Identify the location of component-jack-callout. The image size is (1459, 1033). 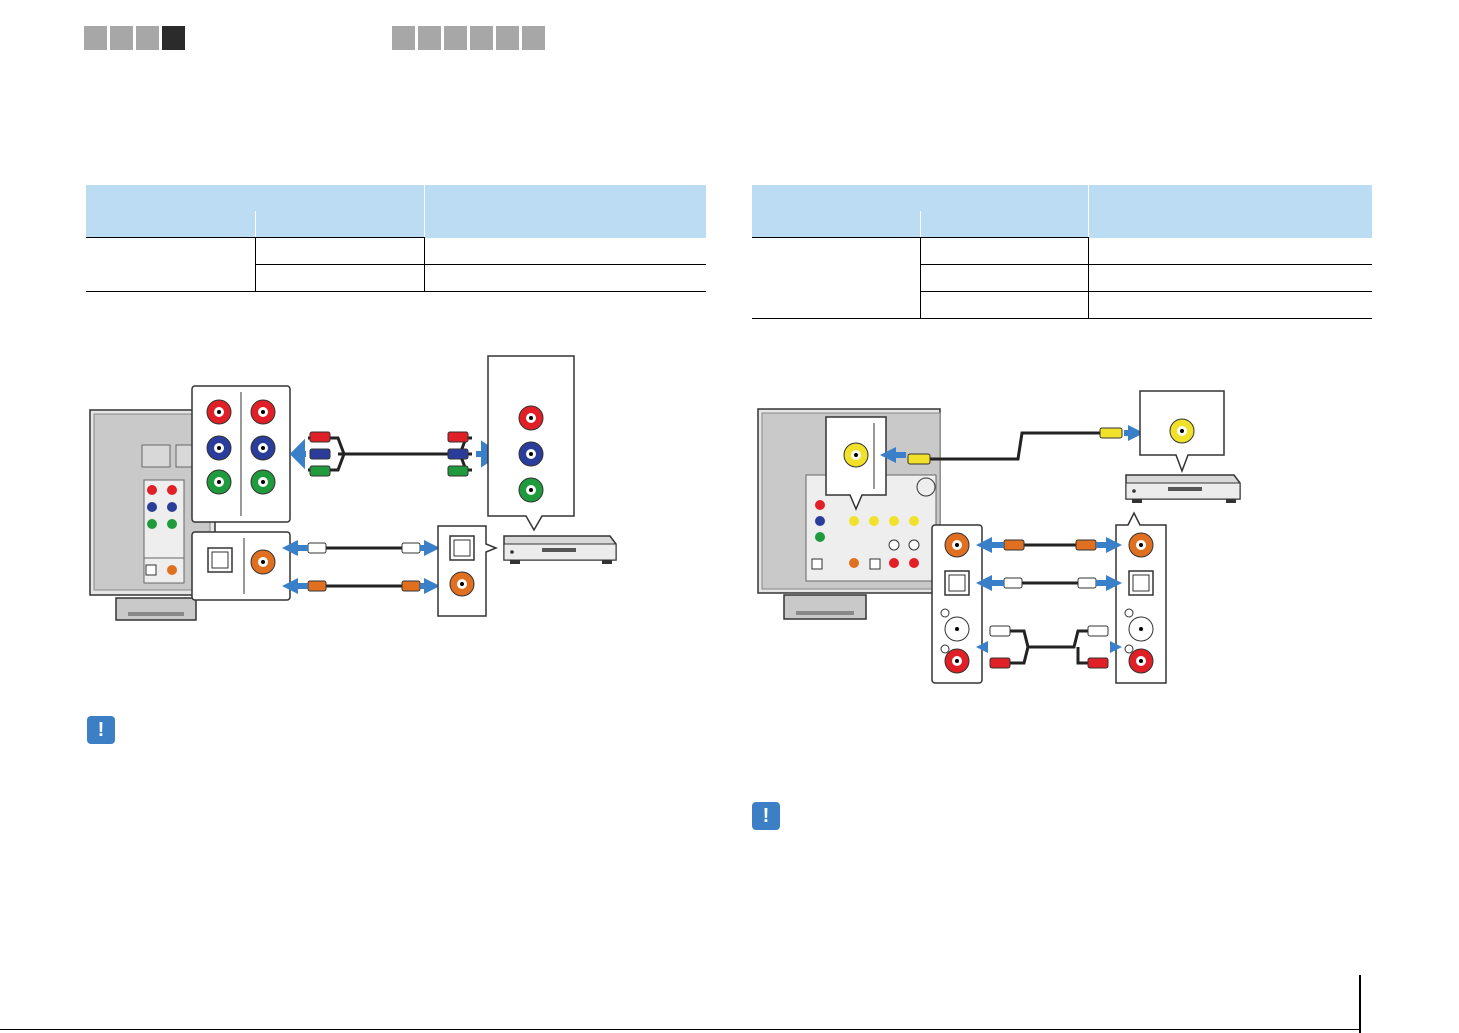
(241, 454).